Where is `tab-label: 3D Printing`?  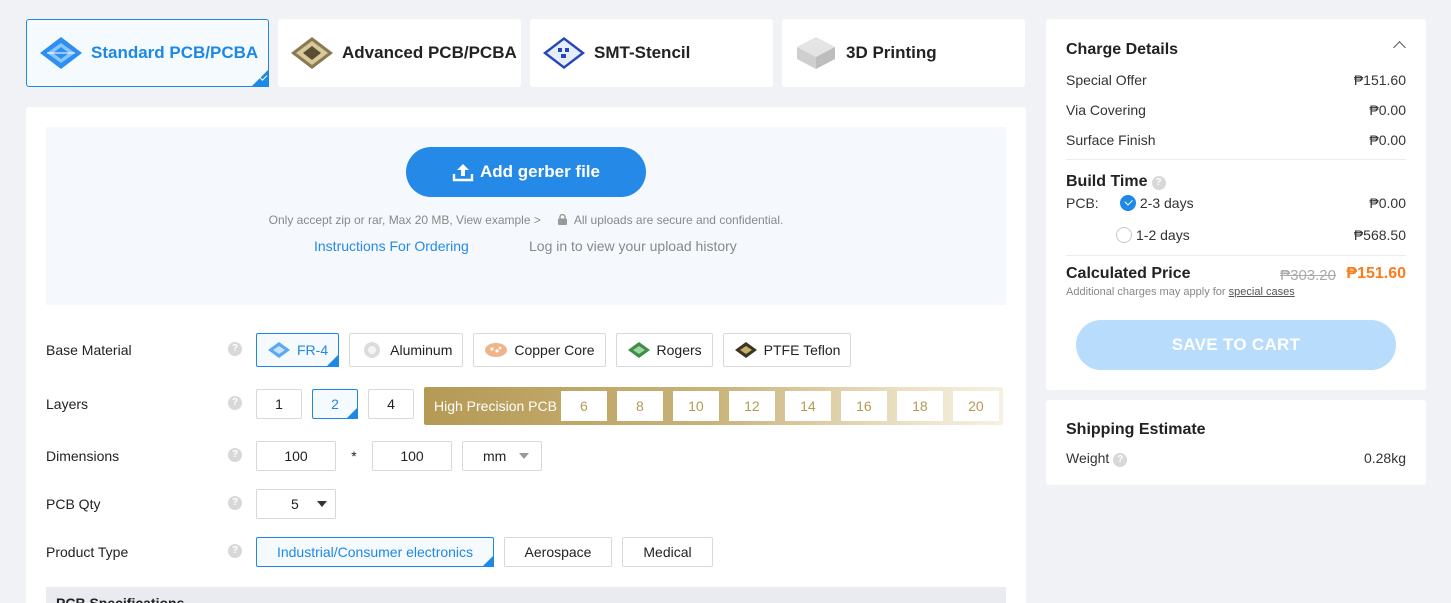
tab-label: 3D Printing is located at coordinates (891, 52).